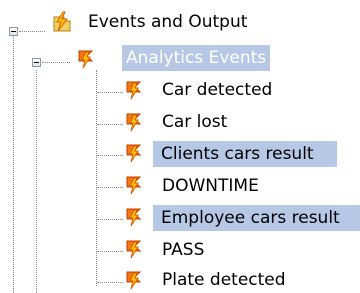 Image resolution: width=360 pixels, height=293 pixels. I want to click on tree-node-event: Employee cars result, so click(256, 218).